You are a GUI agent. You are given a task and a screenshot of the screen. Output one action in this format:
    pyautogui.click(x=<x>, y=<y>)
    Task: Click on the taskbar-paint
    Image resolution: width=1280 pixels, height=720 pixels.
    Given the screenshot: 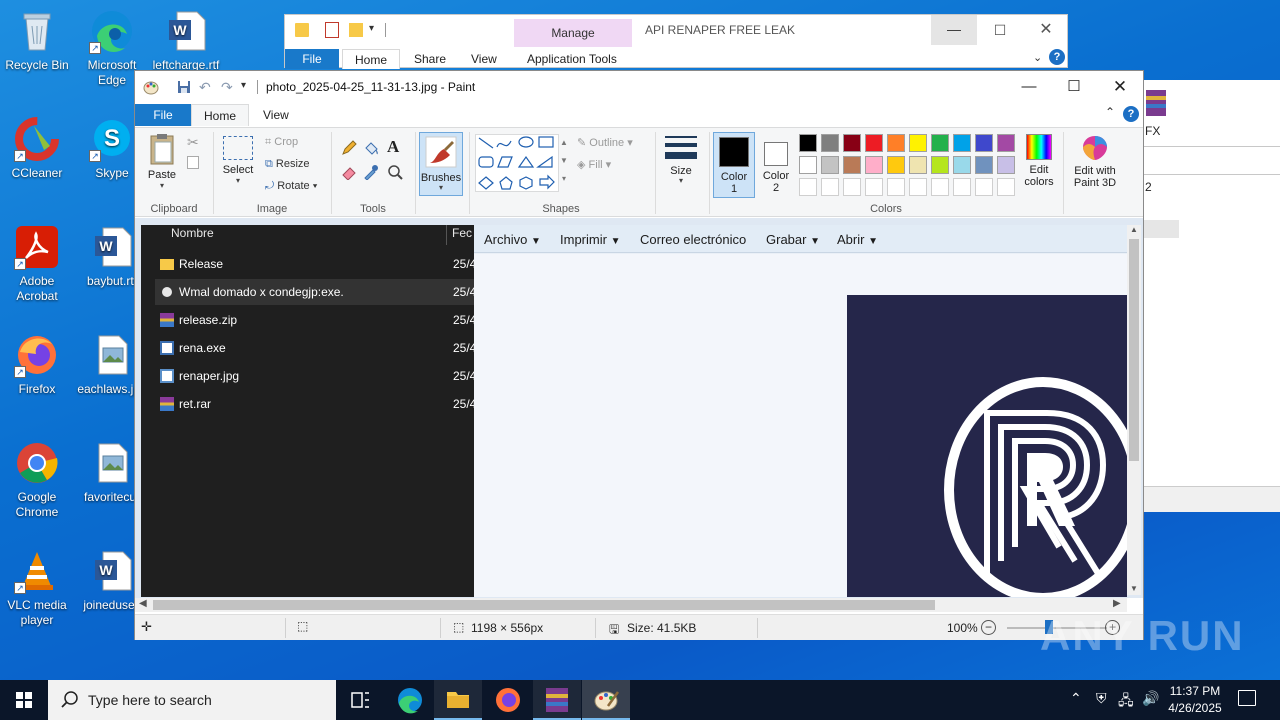 What is the action you would take?
    pyautogui.click(x=606, y=700)
    